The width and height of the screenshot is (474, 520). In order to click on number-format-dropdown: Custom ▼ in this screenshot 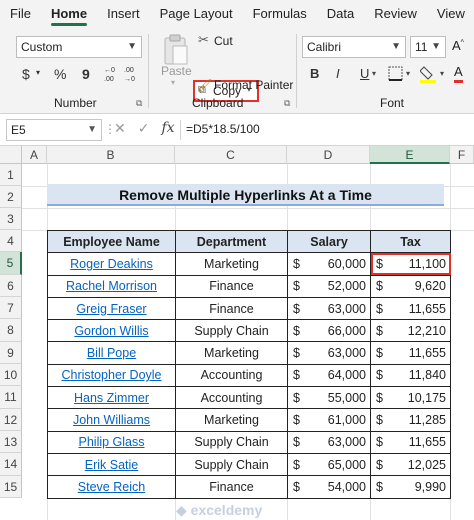, I will do `click(79, 47)`.